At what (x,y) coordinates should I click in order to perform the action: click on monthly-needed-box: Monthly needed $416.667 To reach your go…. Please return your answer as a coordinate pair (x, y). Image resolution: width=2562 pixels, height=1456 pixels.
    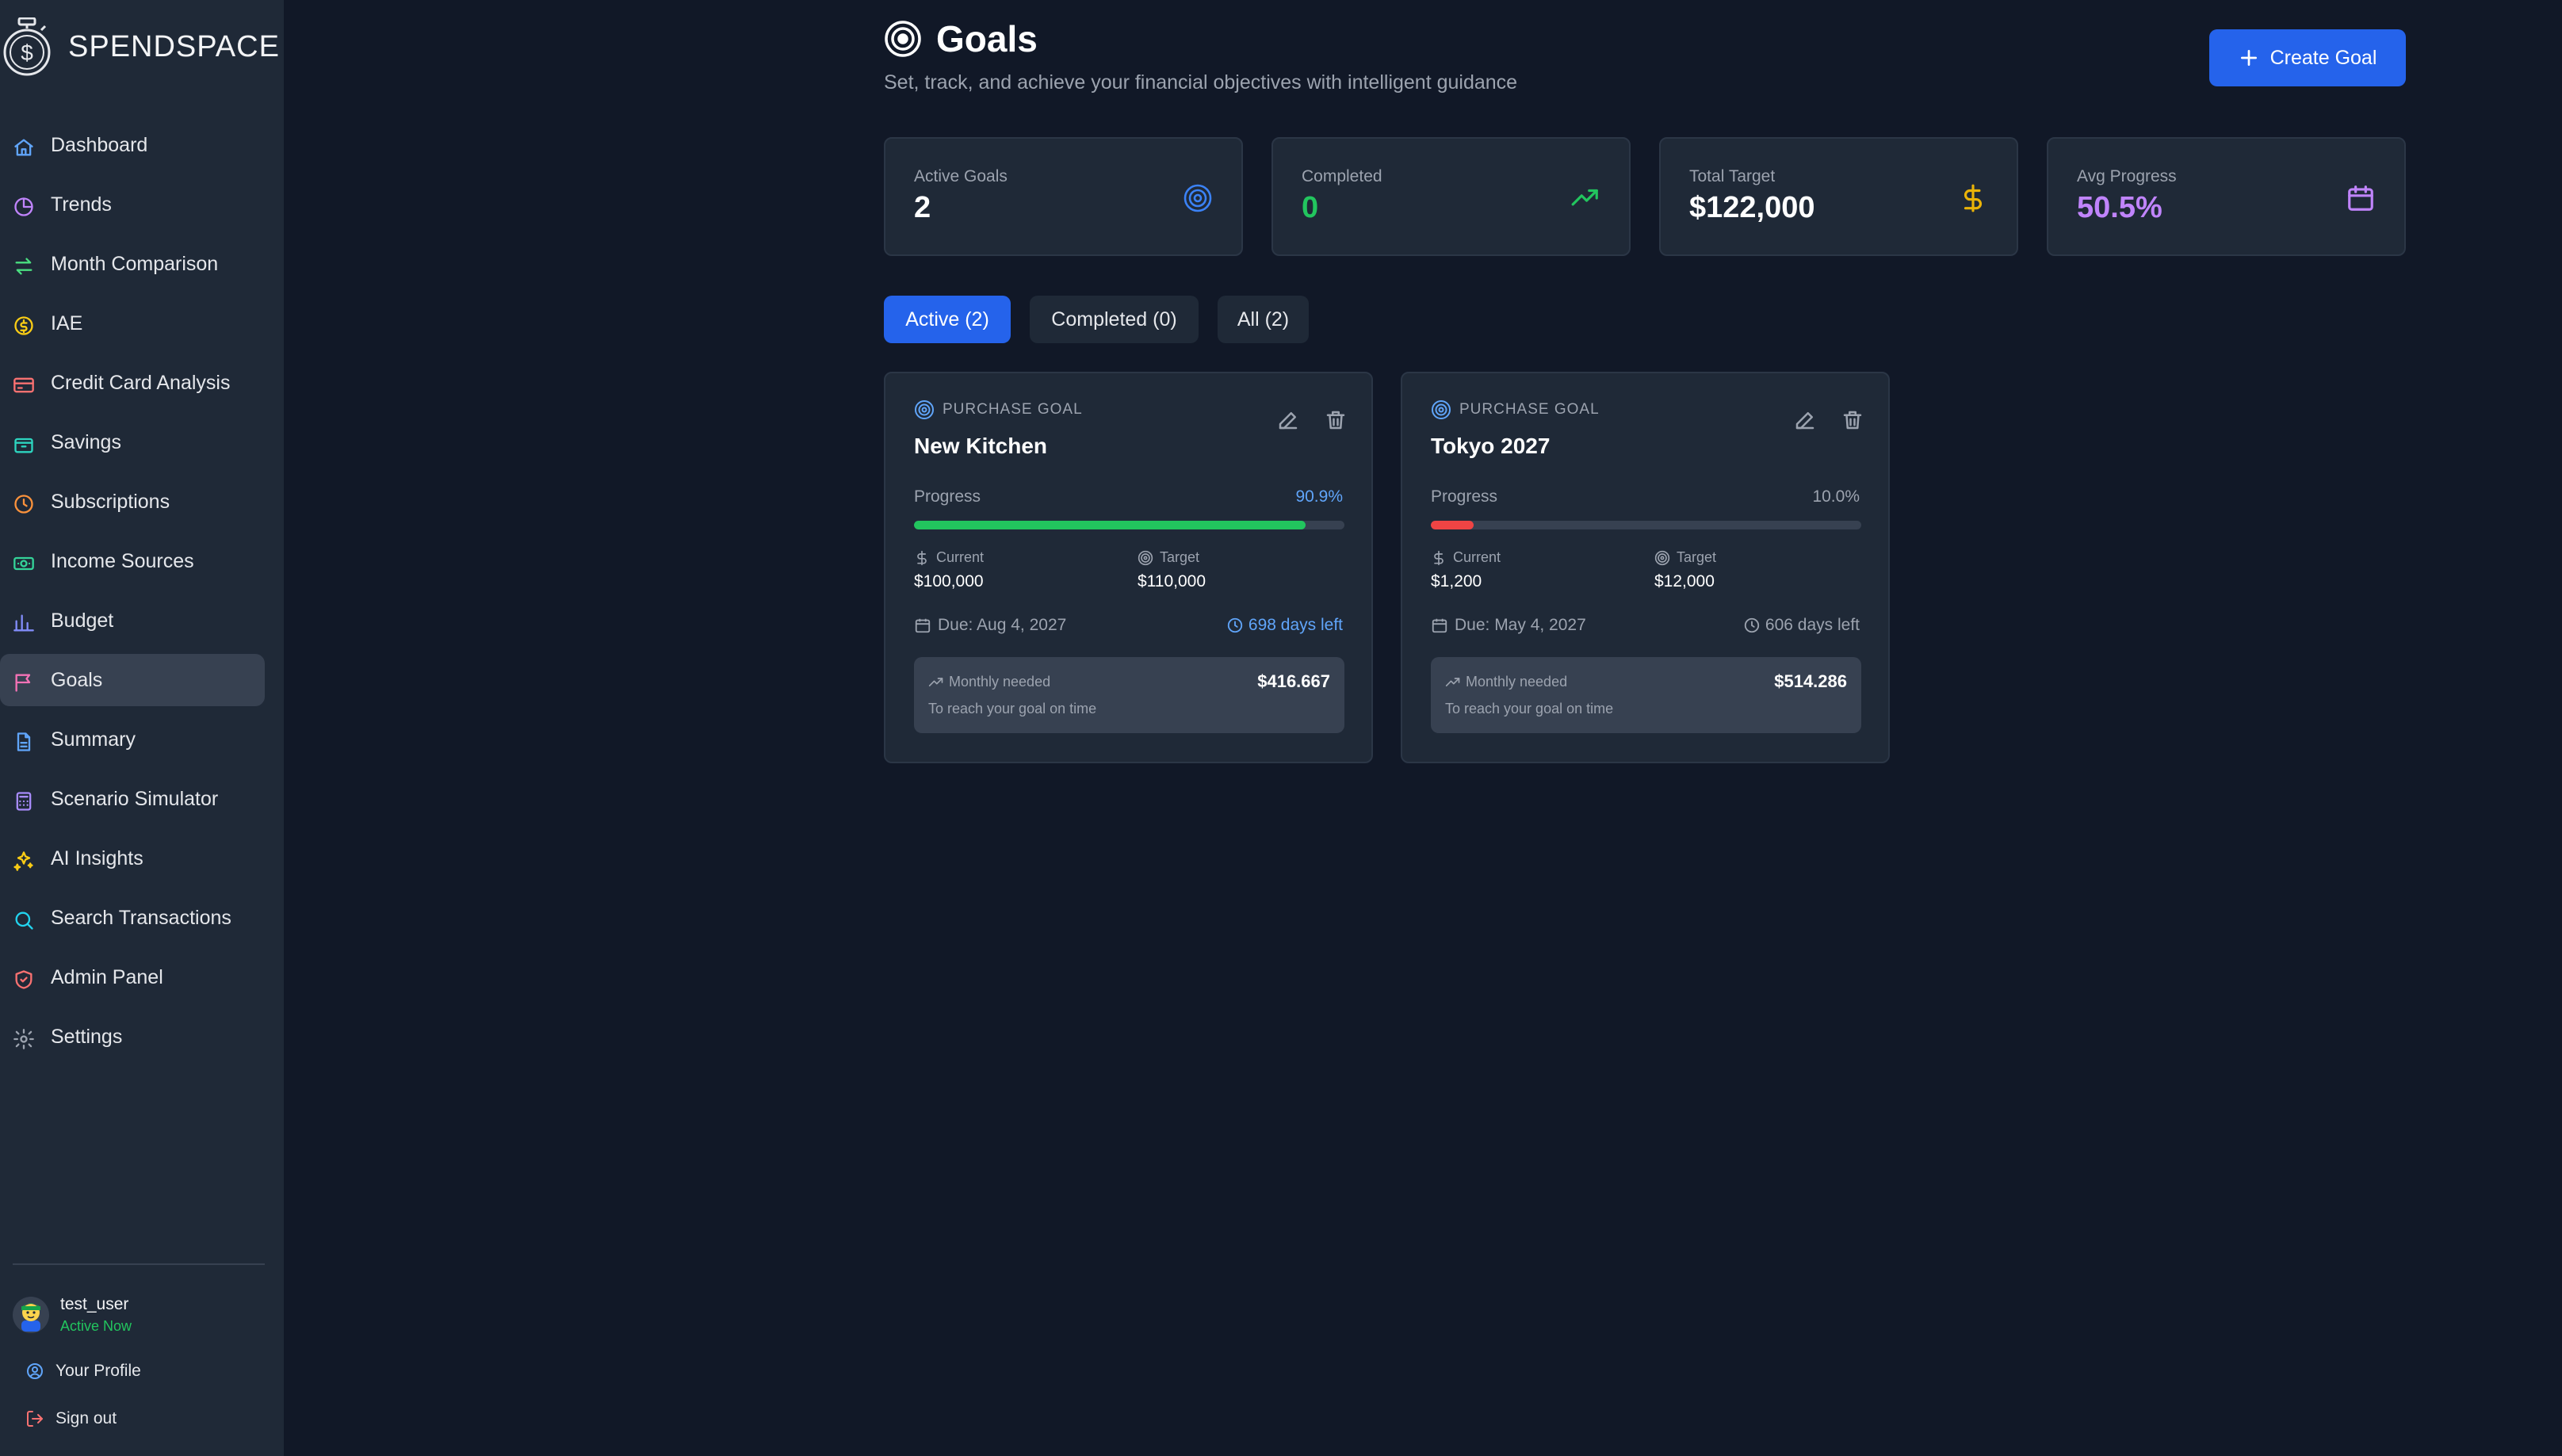
    Looking at the image, I should click on (1129, 695).